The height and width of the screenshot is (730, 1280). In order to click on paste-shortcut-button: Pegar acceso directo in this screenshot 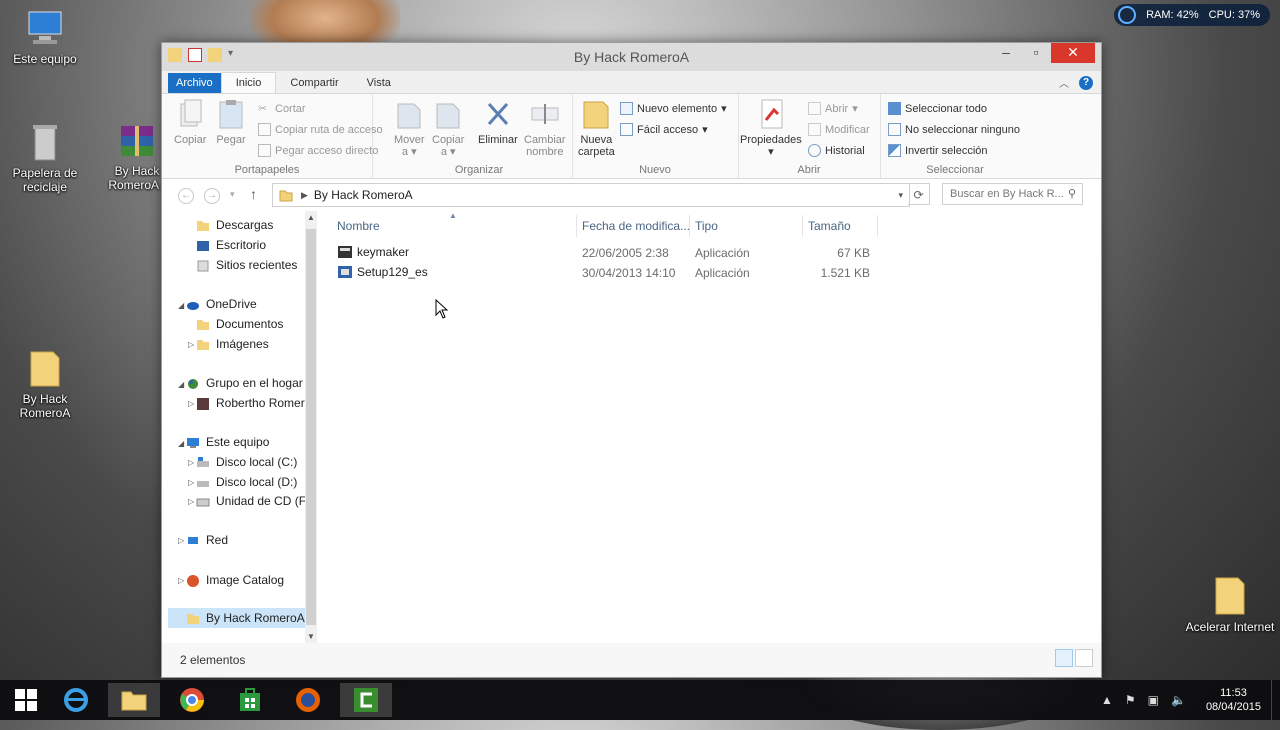, I will do `click(318, 150)`.